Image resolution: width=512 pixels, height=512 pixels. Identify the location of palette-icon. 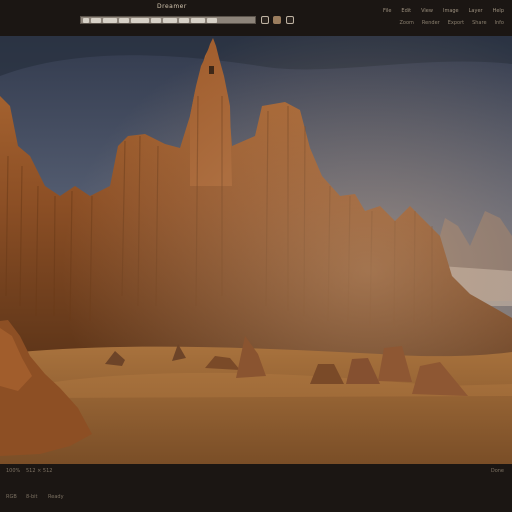
(277, 20).